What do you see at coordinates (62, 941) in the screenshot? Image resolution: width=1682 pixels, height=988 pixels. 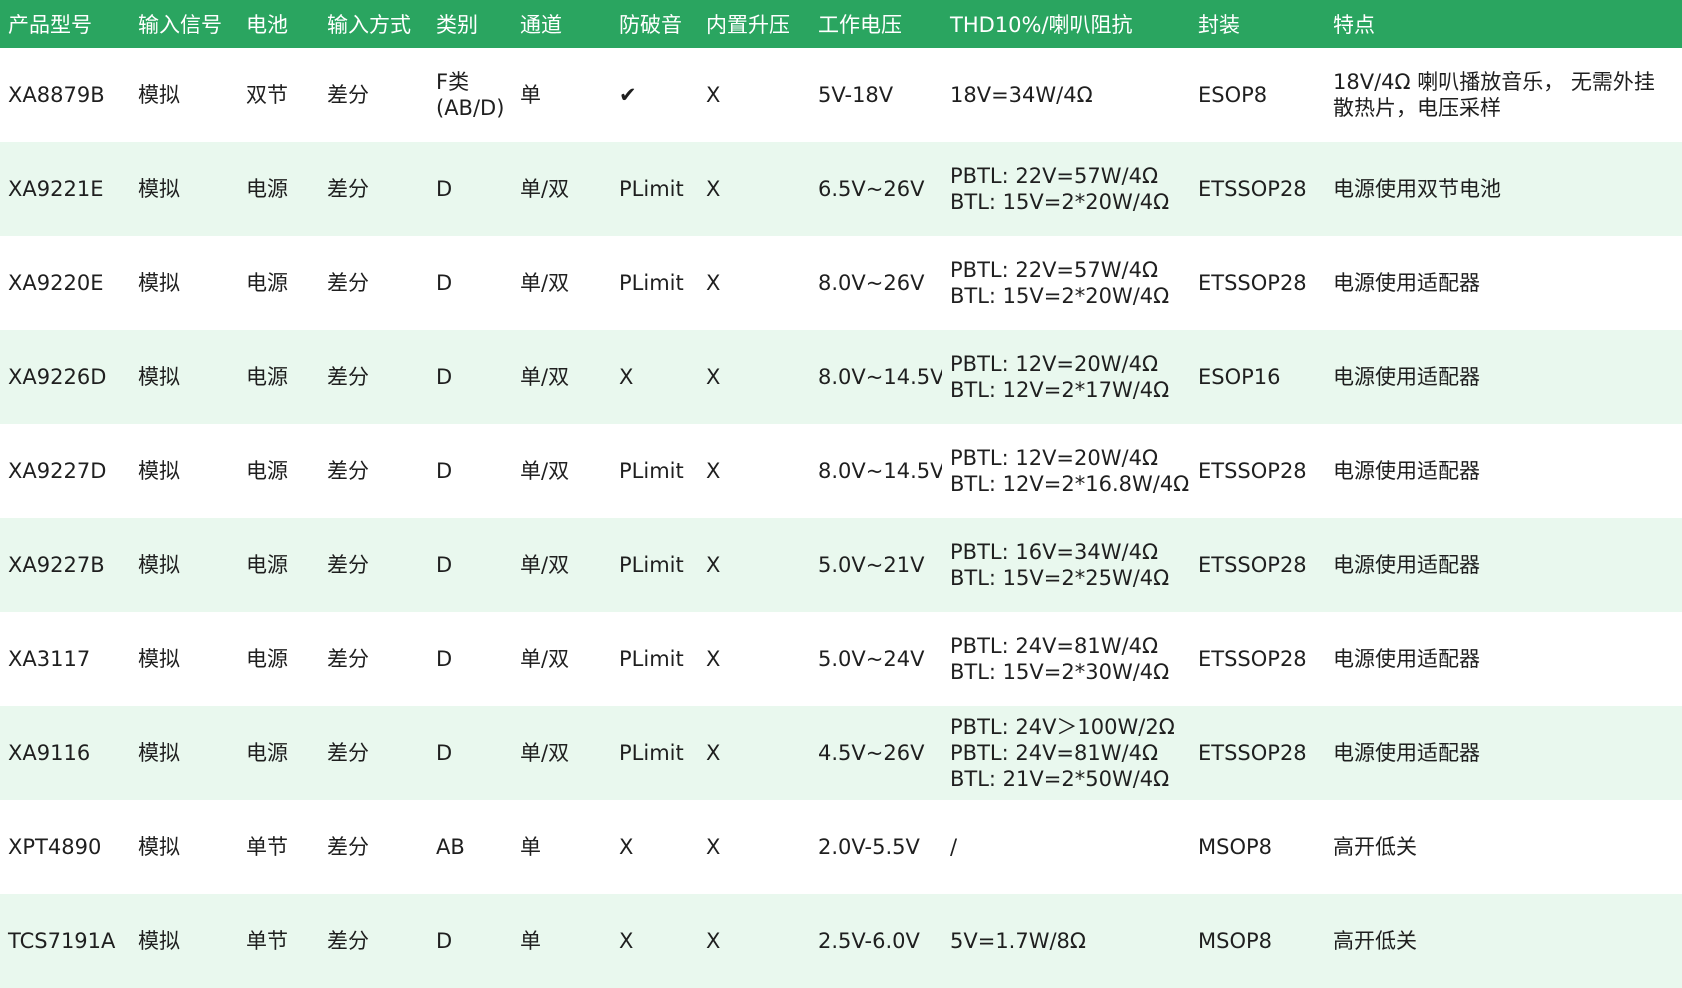 I see `cell-model: TCS7191A` at bounding box center [62, 941].